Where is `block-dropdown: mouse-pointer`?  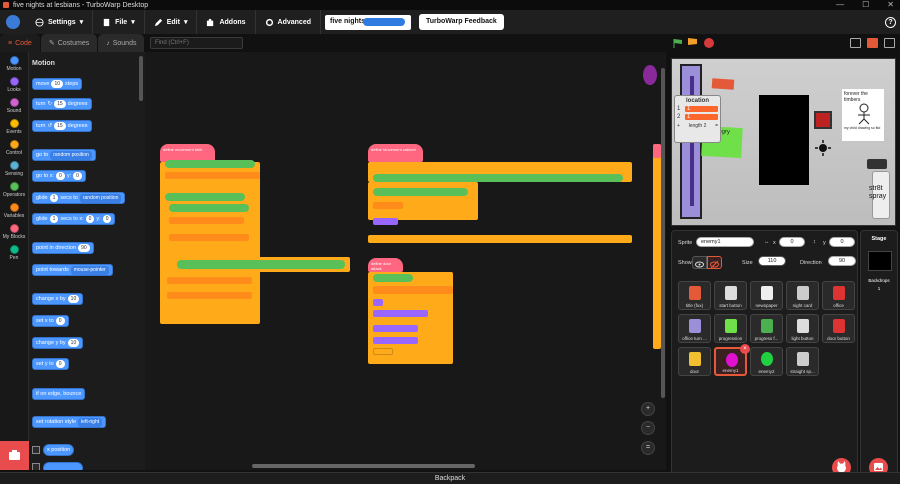 block-dropdown: mouse-pointer is located at coordinates (89, 270).